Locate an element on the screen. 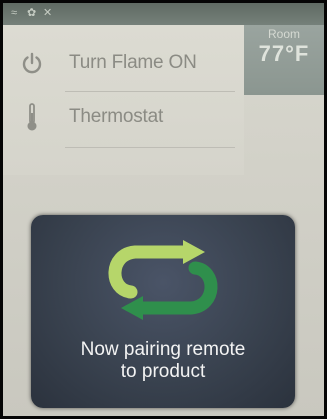  wifi-icon: ≈ is located at coordinates (14, 13).